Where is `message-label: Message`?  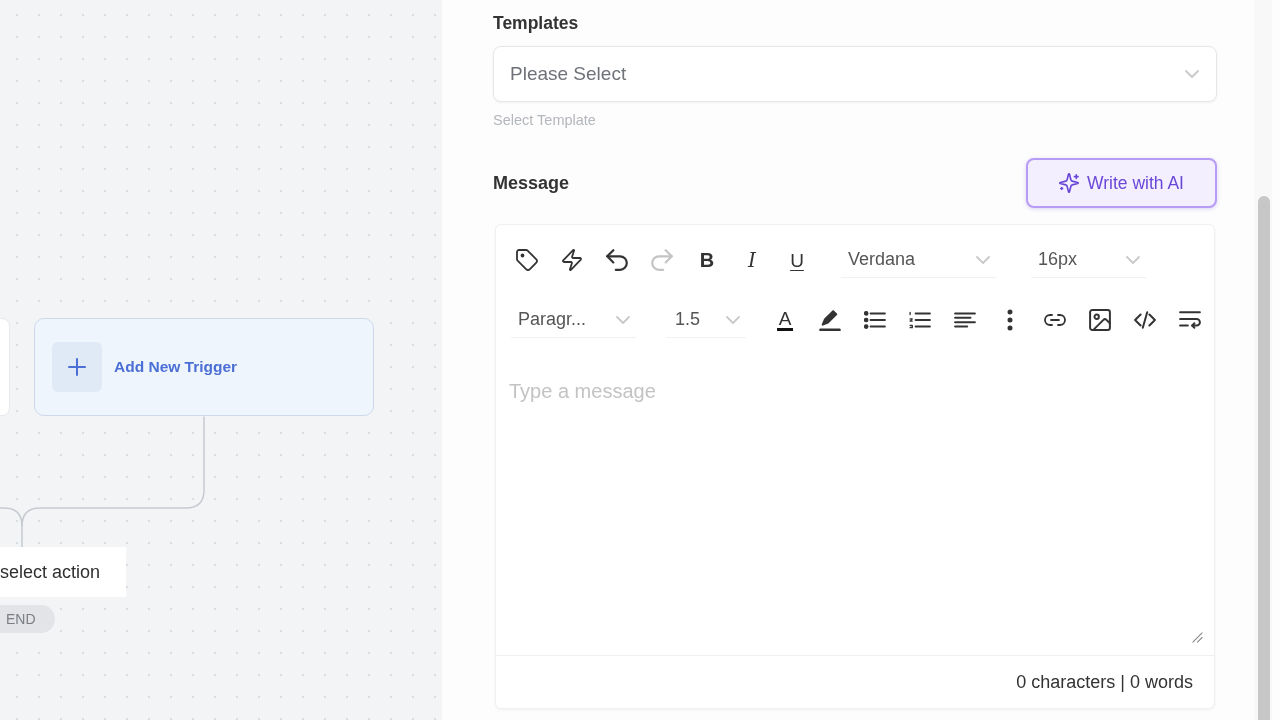 message-label: Message is located at coordinates (531, 183).